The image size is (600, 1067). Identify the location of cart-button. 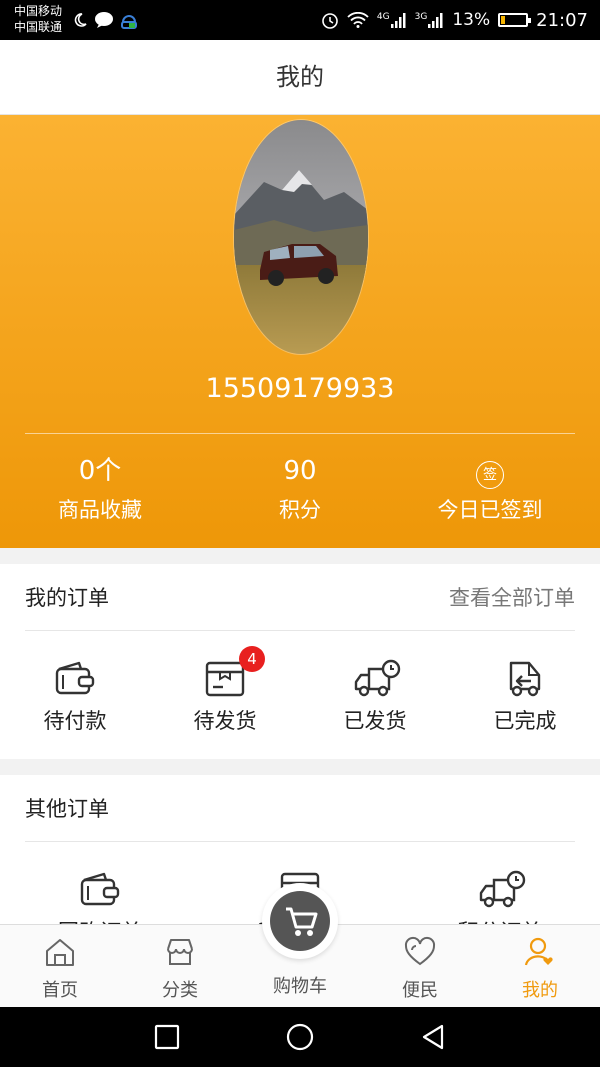
(300, 921).